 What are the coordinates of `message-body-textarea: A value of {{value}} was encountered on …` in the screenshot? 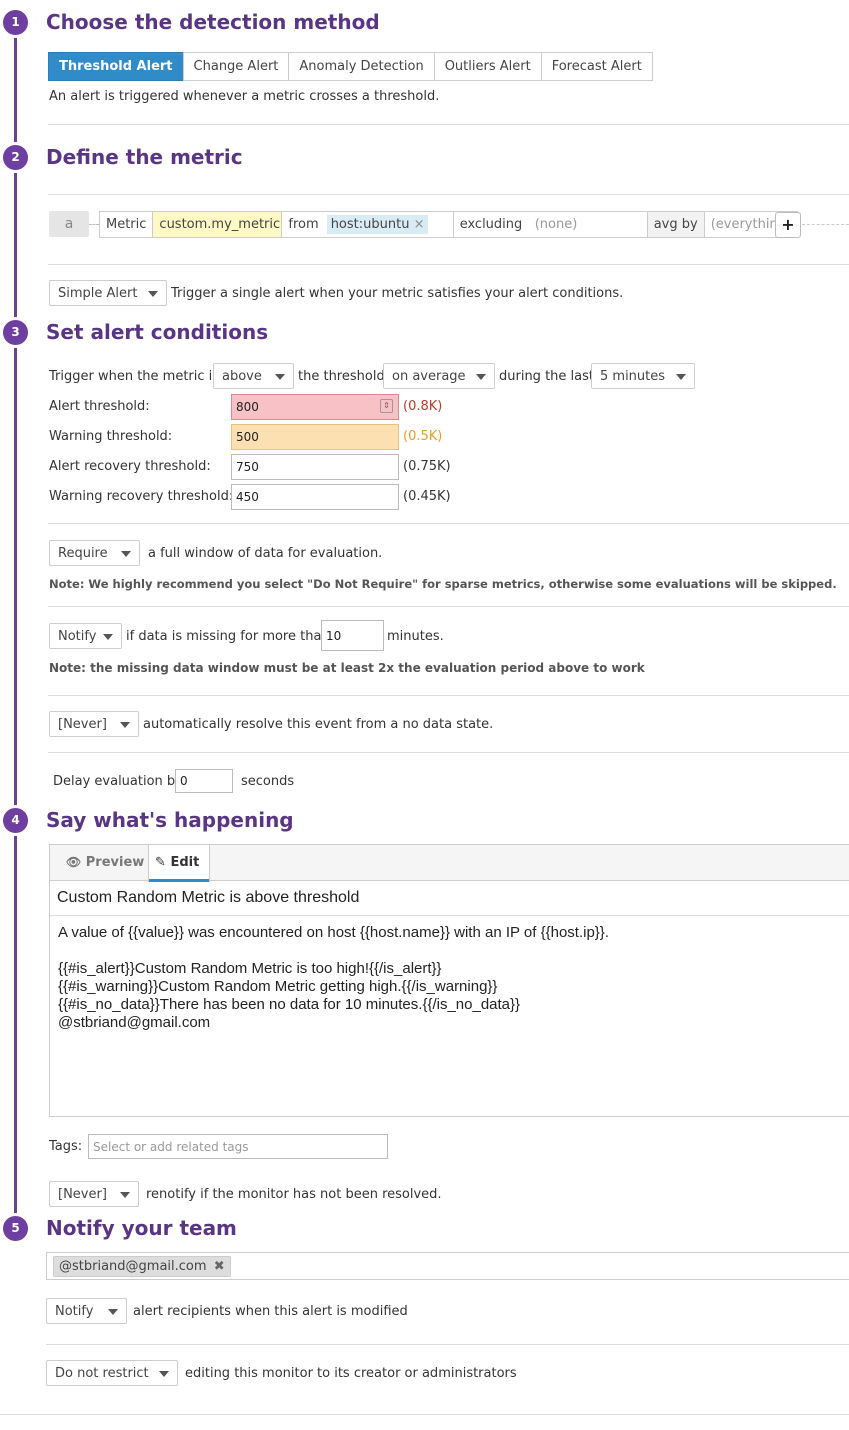 It's located at (449, 978).